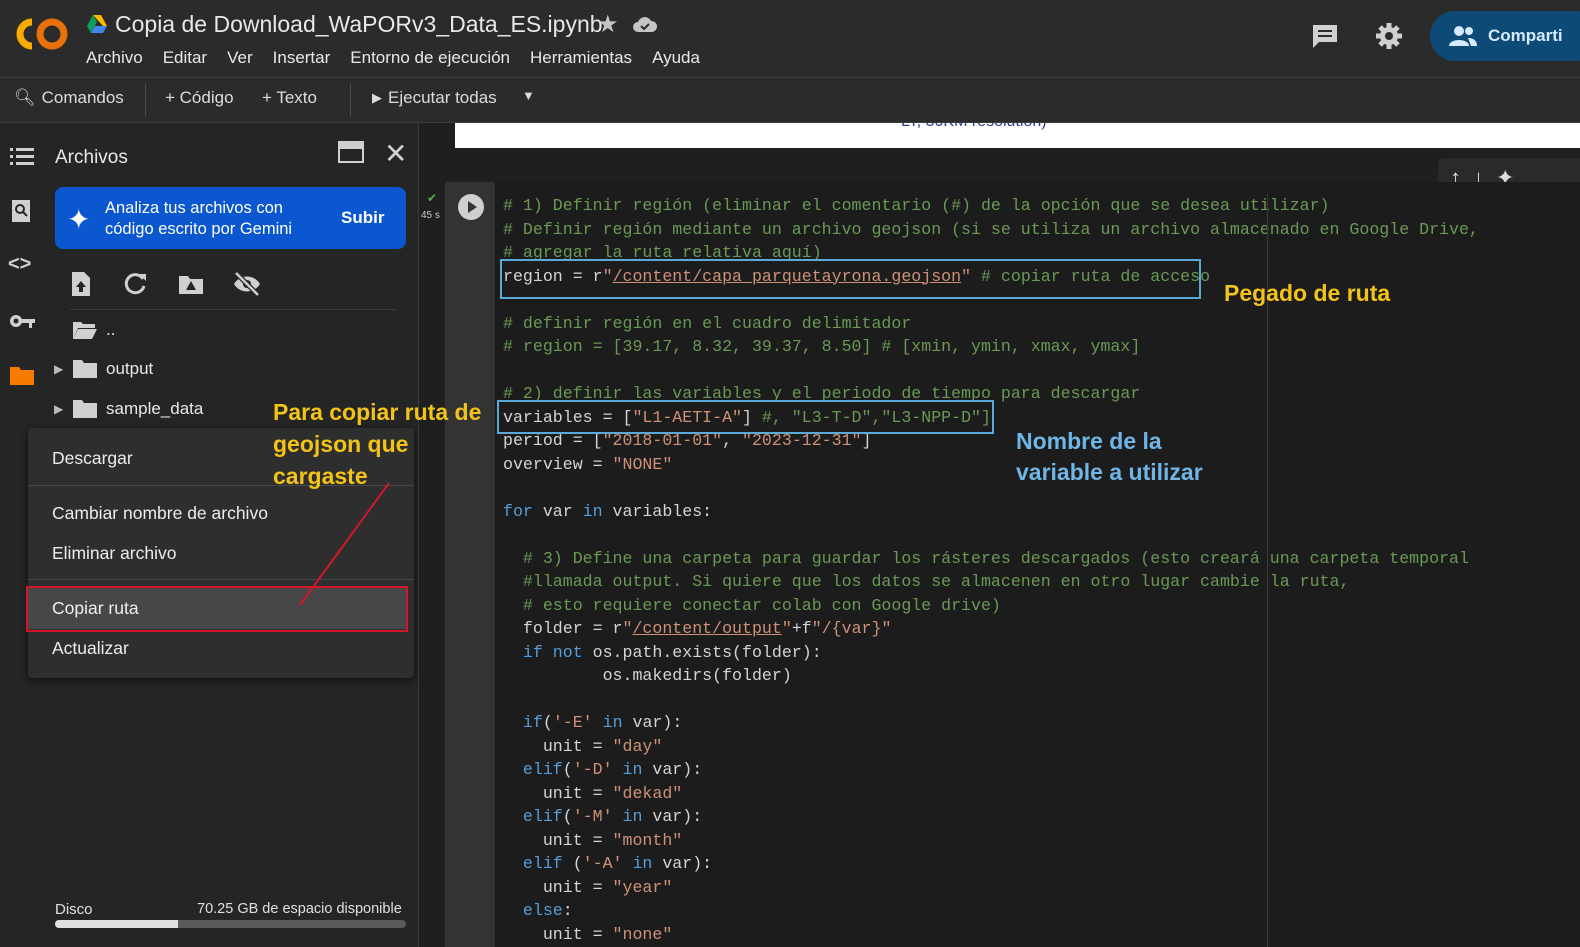 The image size is (1580, 947). I want to click on hide-files-icon, so click(247, 284).